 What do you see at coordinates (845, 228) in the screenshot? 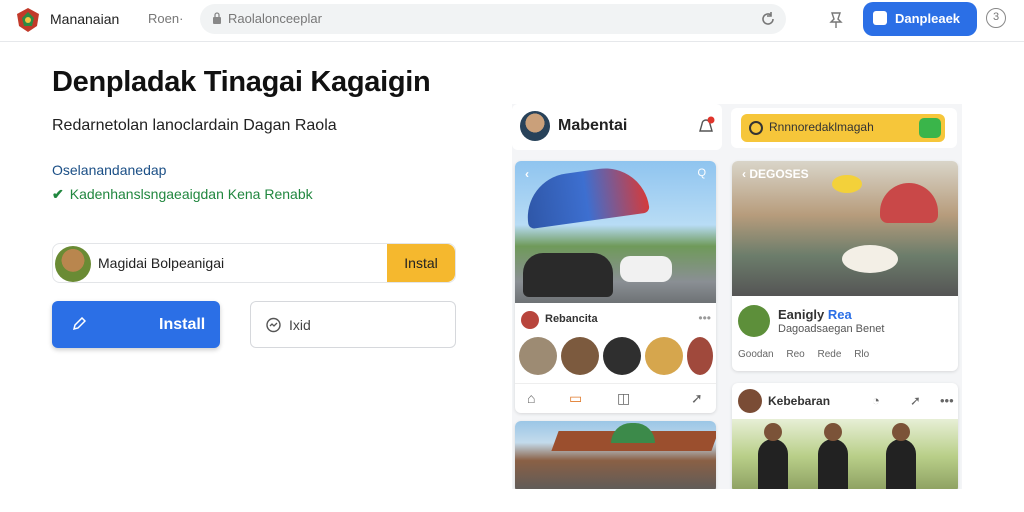
I see `street-food-photo: ‹ DEGOSES` at bounding box center [845, 228].